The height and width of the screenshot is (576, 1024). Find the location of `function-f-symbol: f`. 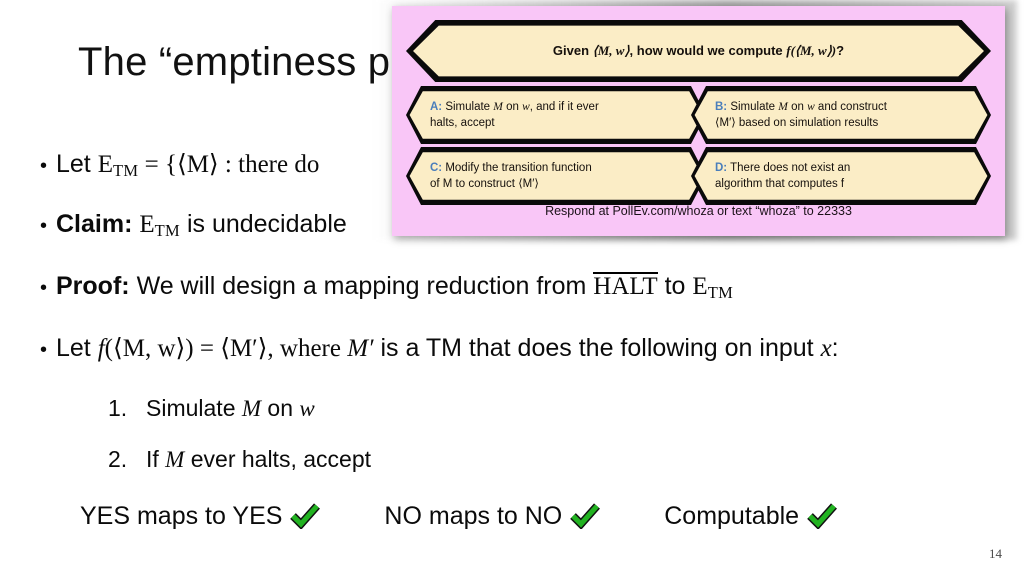

function-f-symbol: f is located at coordinates (101, 348).